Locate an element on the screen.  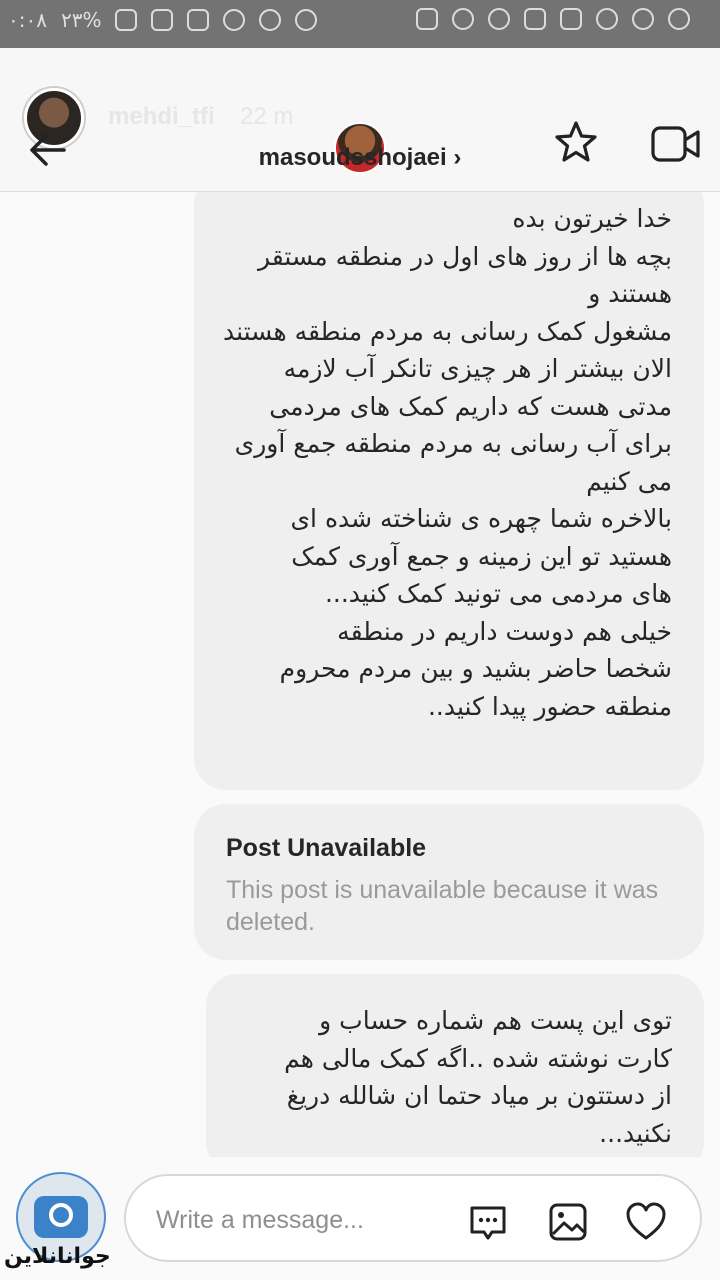
star-icon is located at coordinates (576, 141).